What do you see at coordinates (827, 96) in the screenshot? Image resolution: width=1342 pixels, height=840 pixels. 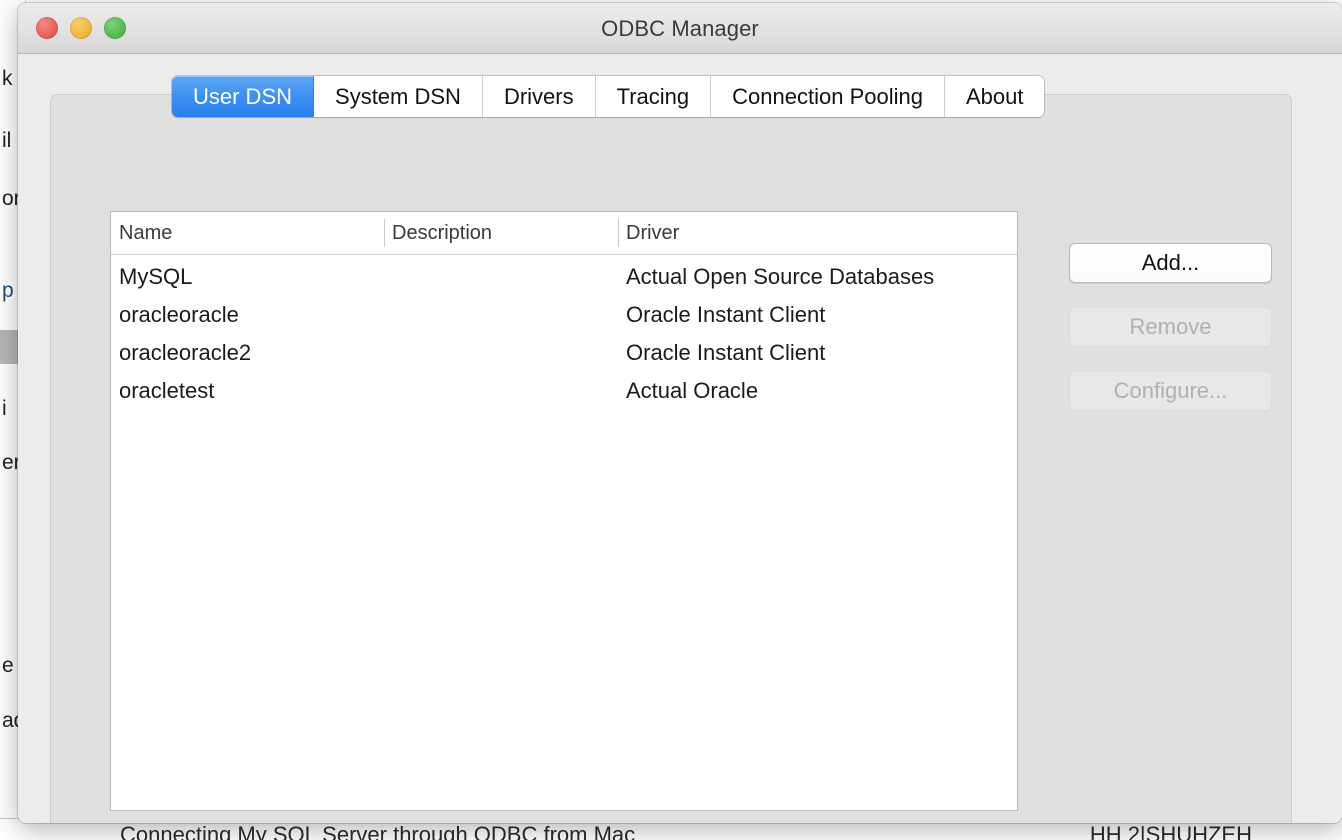 I see `tab-connection-pooling: Connection Pooling` at bounding box center [827, 96].